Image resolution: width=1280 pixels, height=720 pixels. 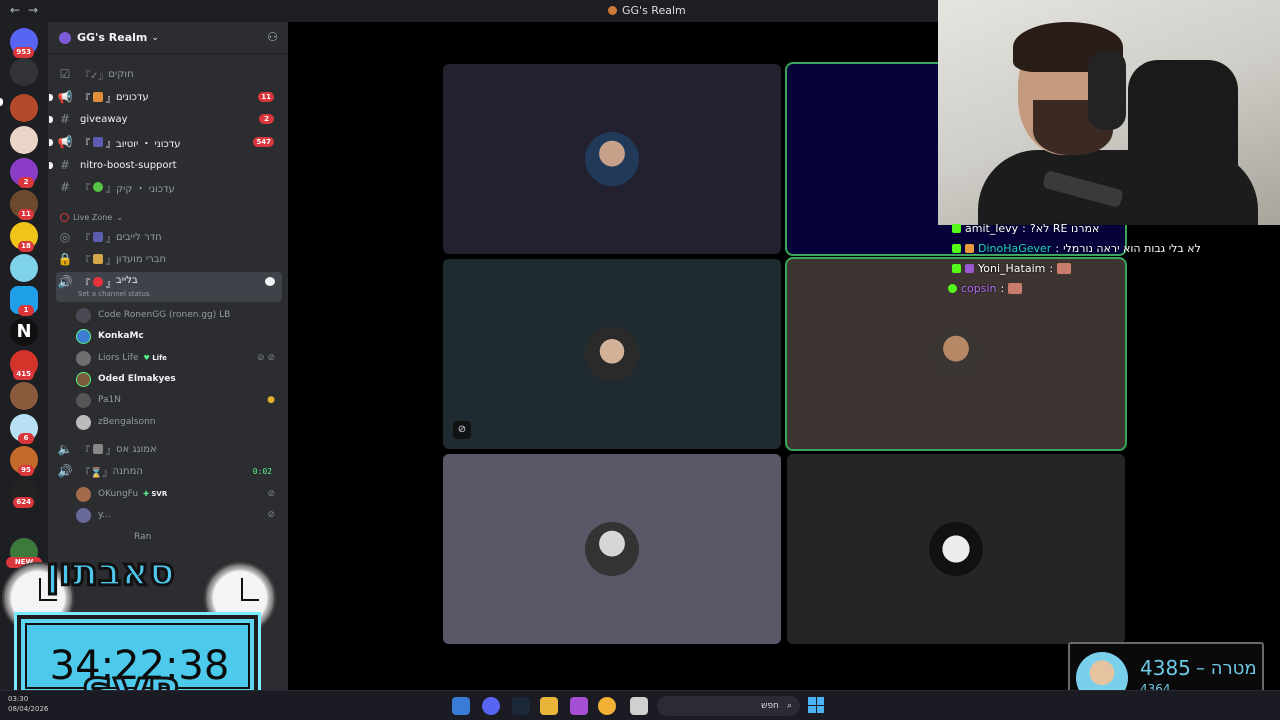 What do you see at coordinates (24, 365) in the screenshot?
I see `server-icon-7: 415` at bounding box center [24, 365].